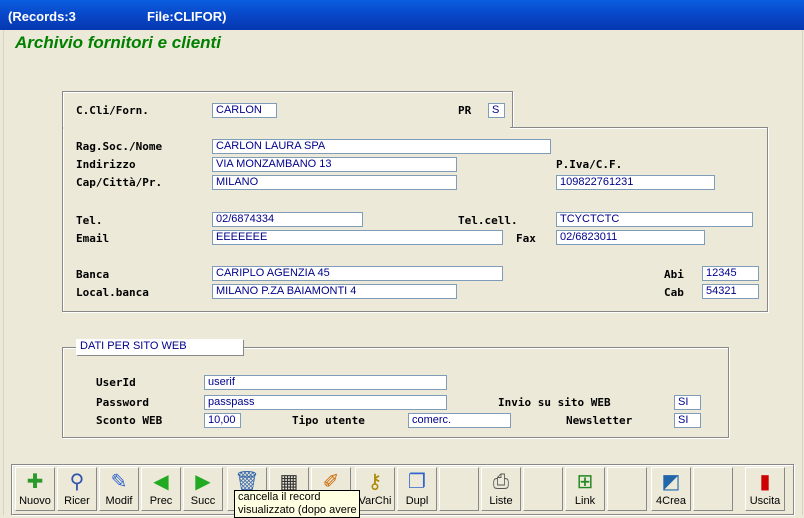 This screenshot has width=804, height=518. I want to click on code-label: C.Cli/Forn., so click(112, 110).